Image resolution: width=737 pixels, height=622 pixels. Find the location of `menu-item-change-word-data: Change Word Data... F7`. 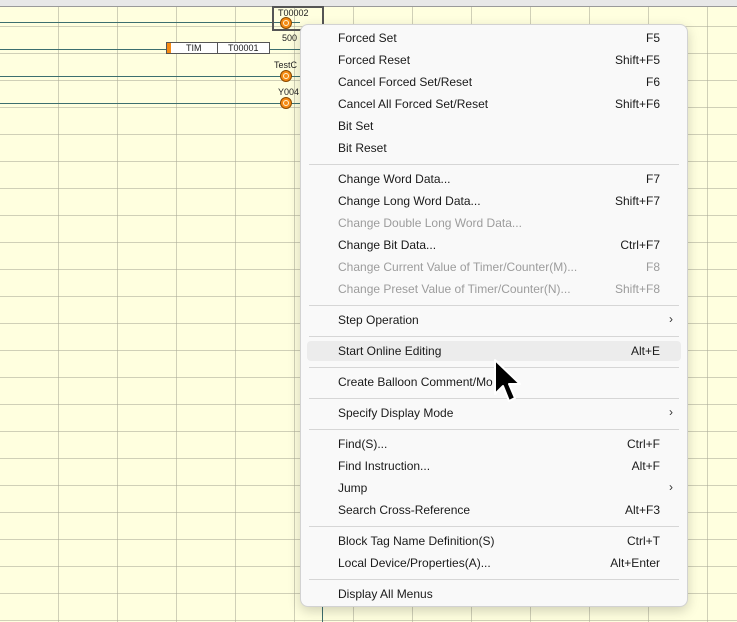

menu-item-change-word-data: Change Word Data... F7 is located at coordinates (494, 179).